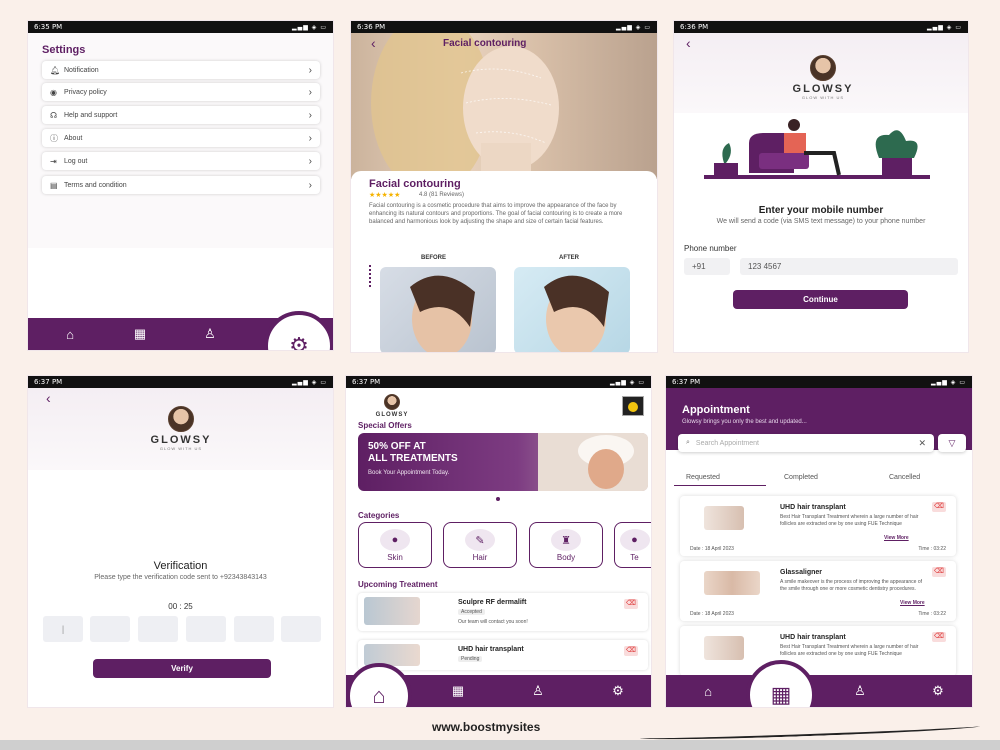 The width and height of the screenshot is (1000, 750). Describe the element at coordinates (180, 606) in the screenshot. I see `countdown-timer: 00 : 25` at that location.